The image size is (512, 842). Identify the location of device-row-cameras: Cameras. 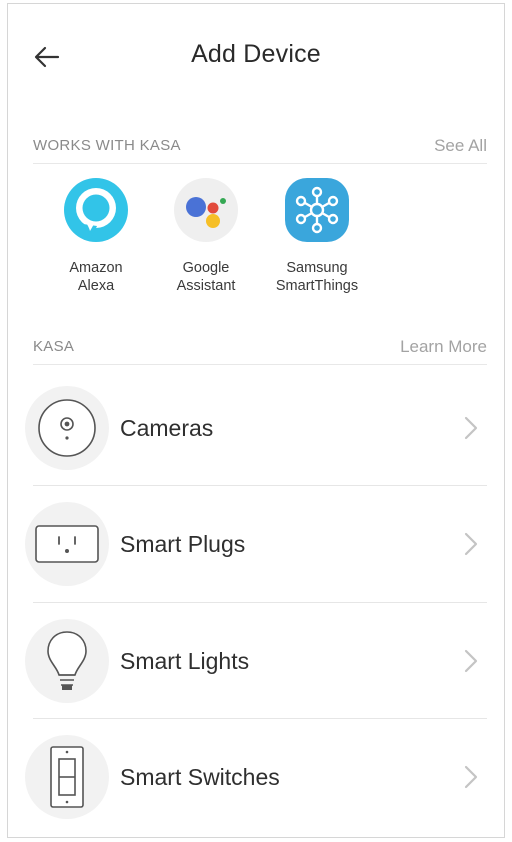
(256, 428).